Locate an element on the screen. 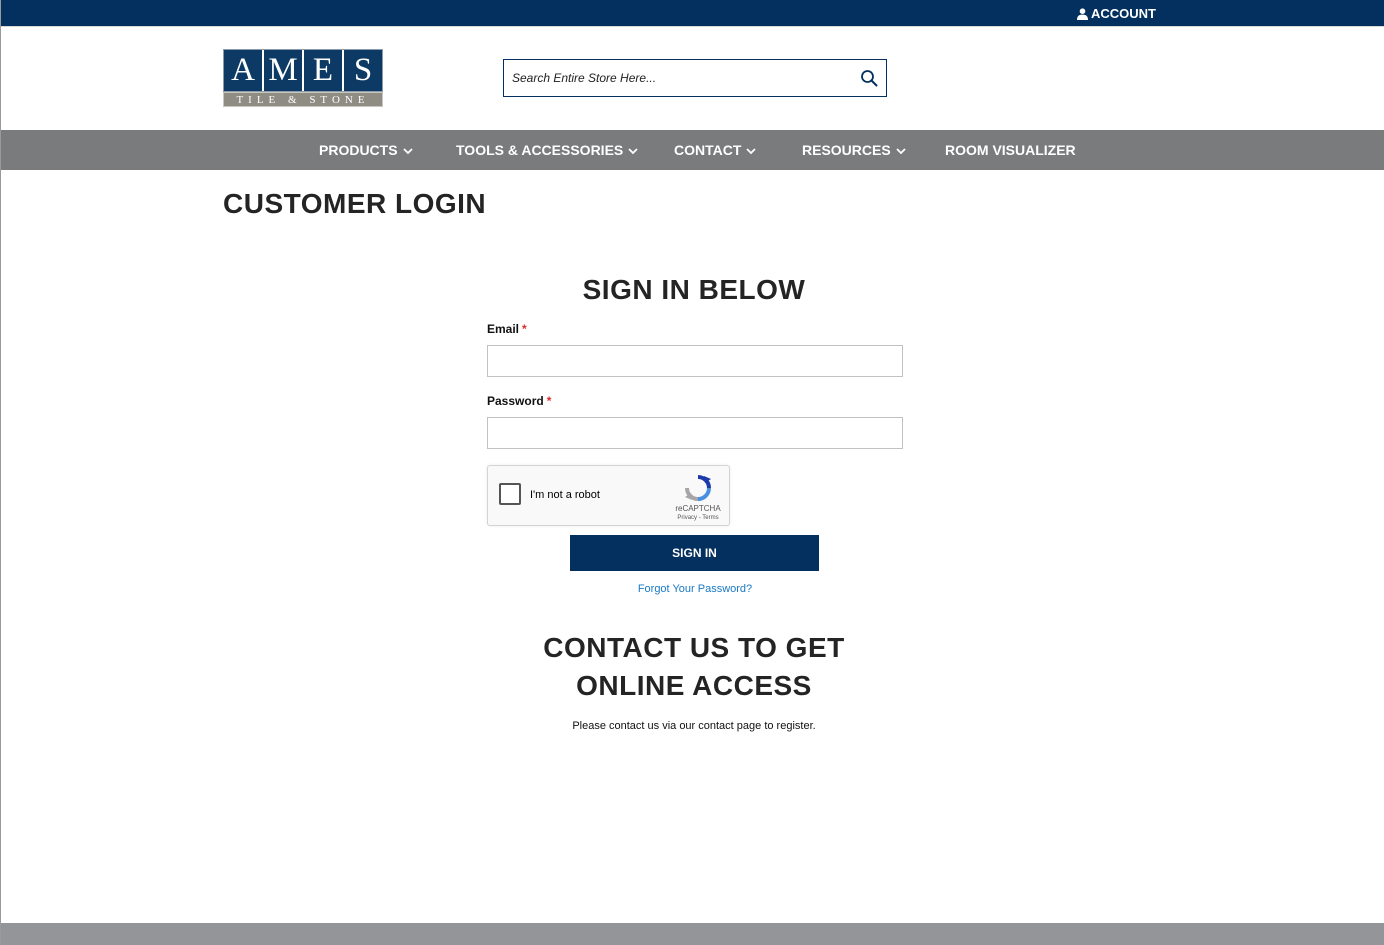  nav-item-products: PRODUCTS is located at coordinates (366, 150).